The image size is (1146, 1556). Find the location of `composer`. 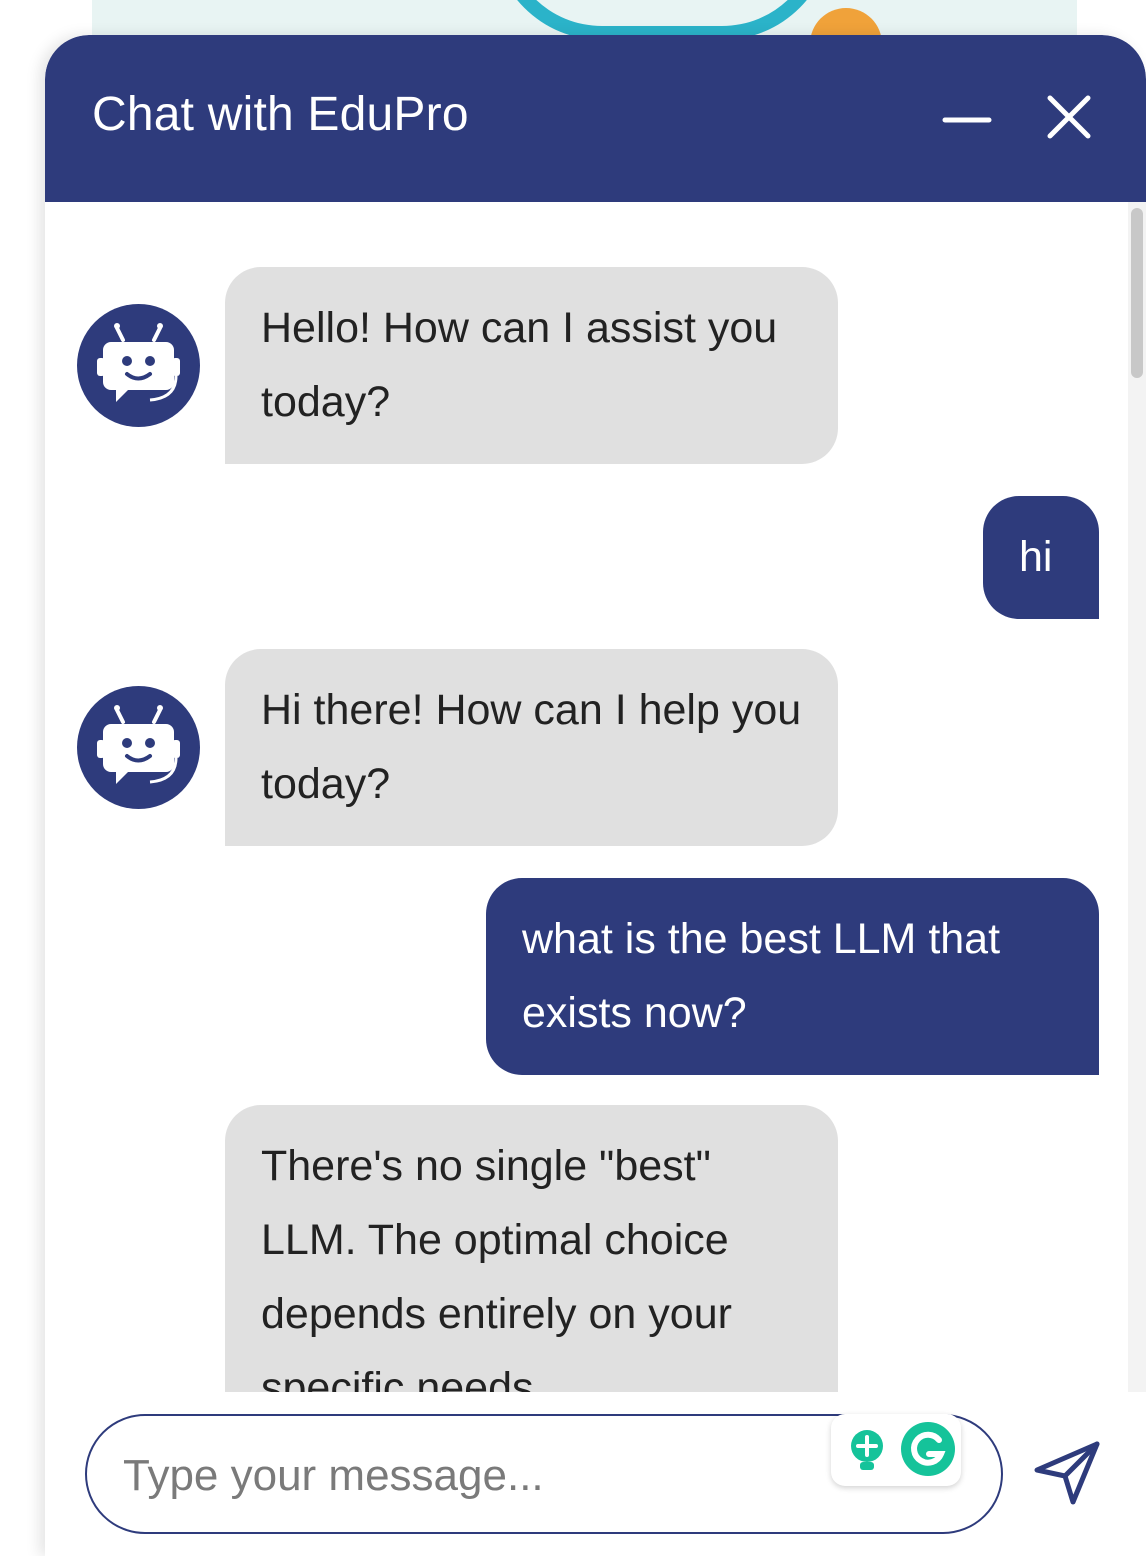

composer is located at coordinates (595, 1474).